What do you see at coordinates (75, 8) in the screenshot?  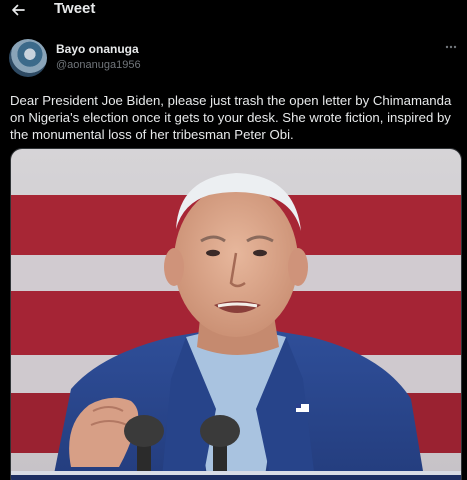 I see `page-title: Tweet` at bounding box center [75, 8].